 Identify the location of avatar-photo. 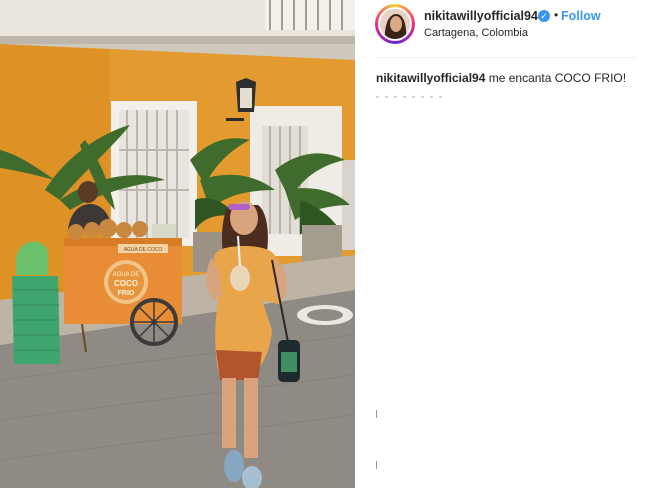
(395, 24).